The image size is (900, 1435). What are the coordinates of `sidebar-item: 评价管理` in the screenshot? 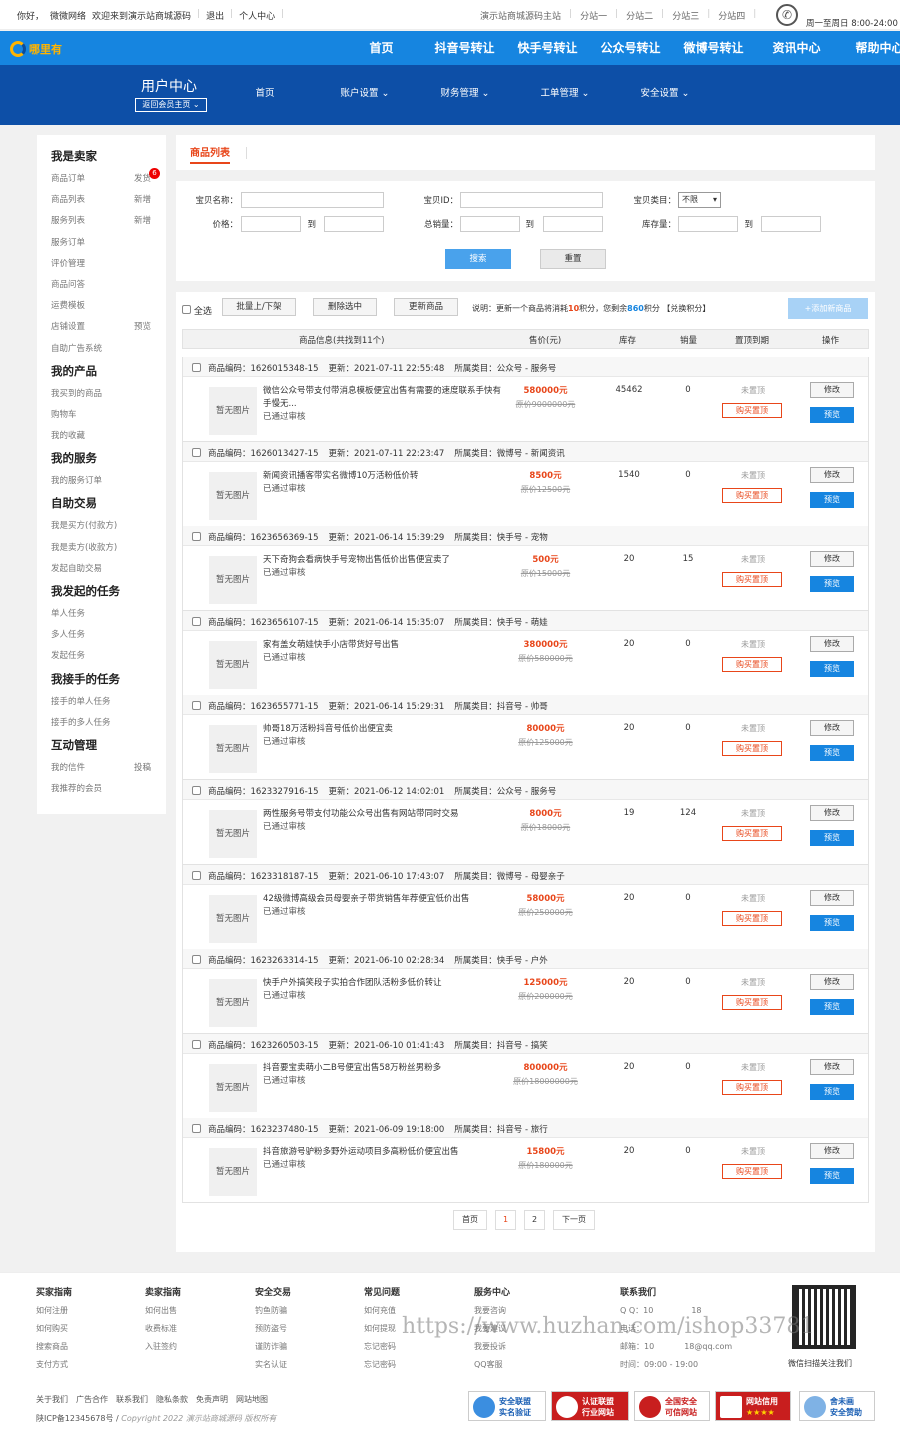 It's located at (108, 264).